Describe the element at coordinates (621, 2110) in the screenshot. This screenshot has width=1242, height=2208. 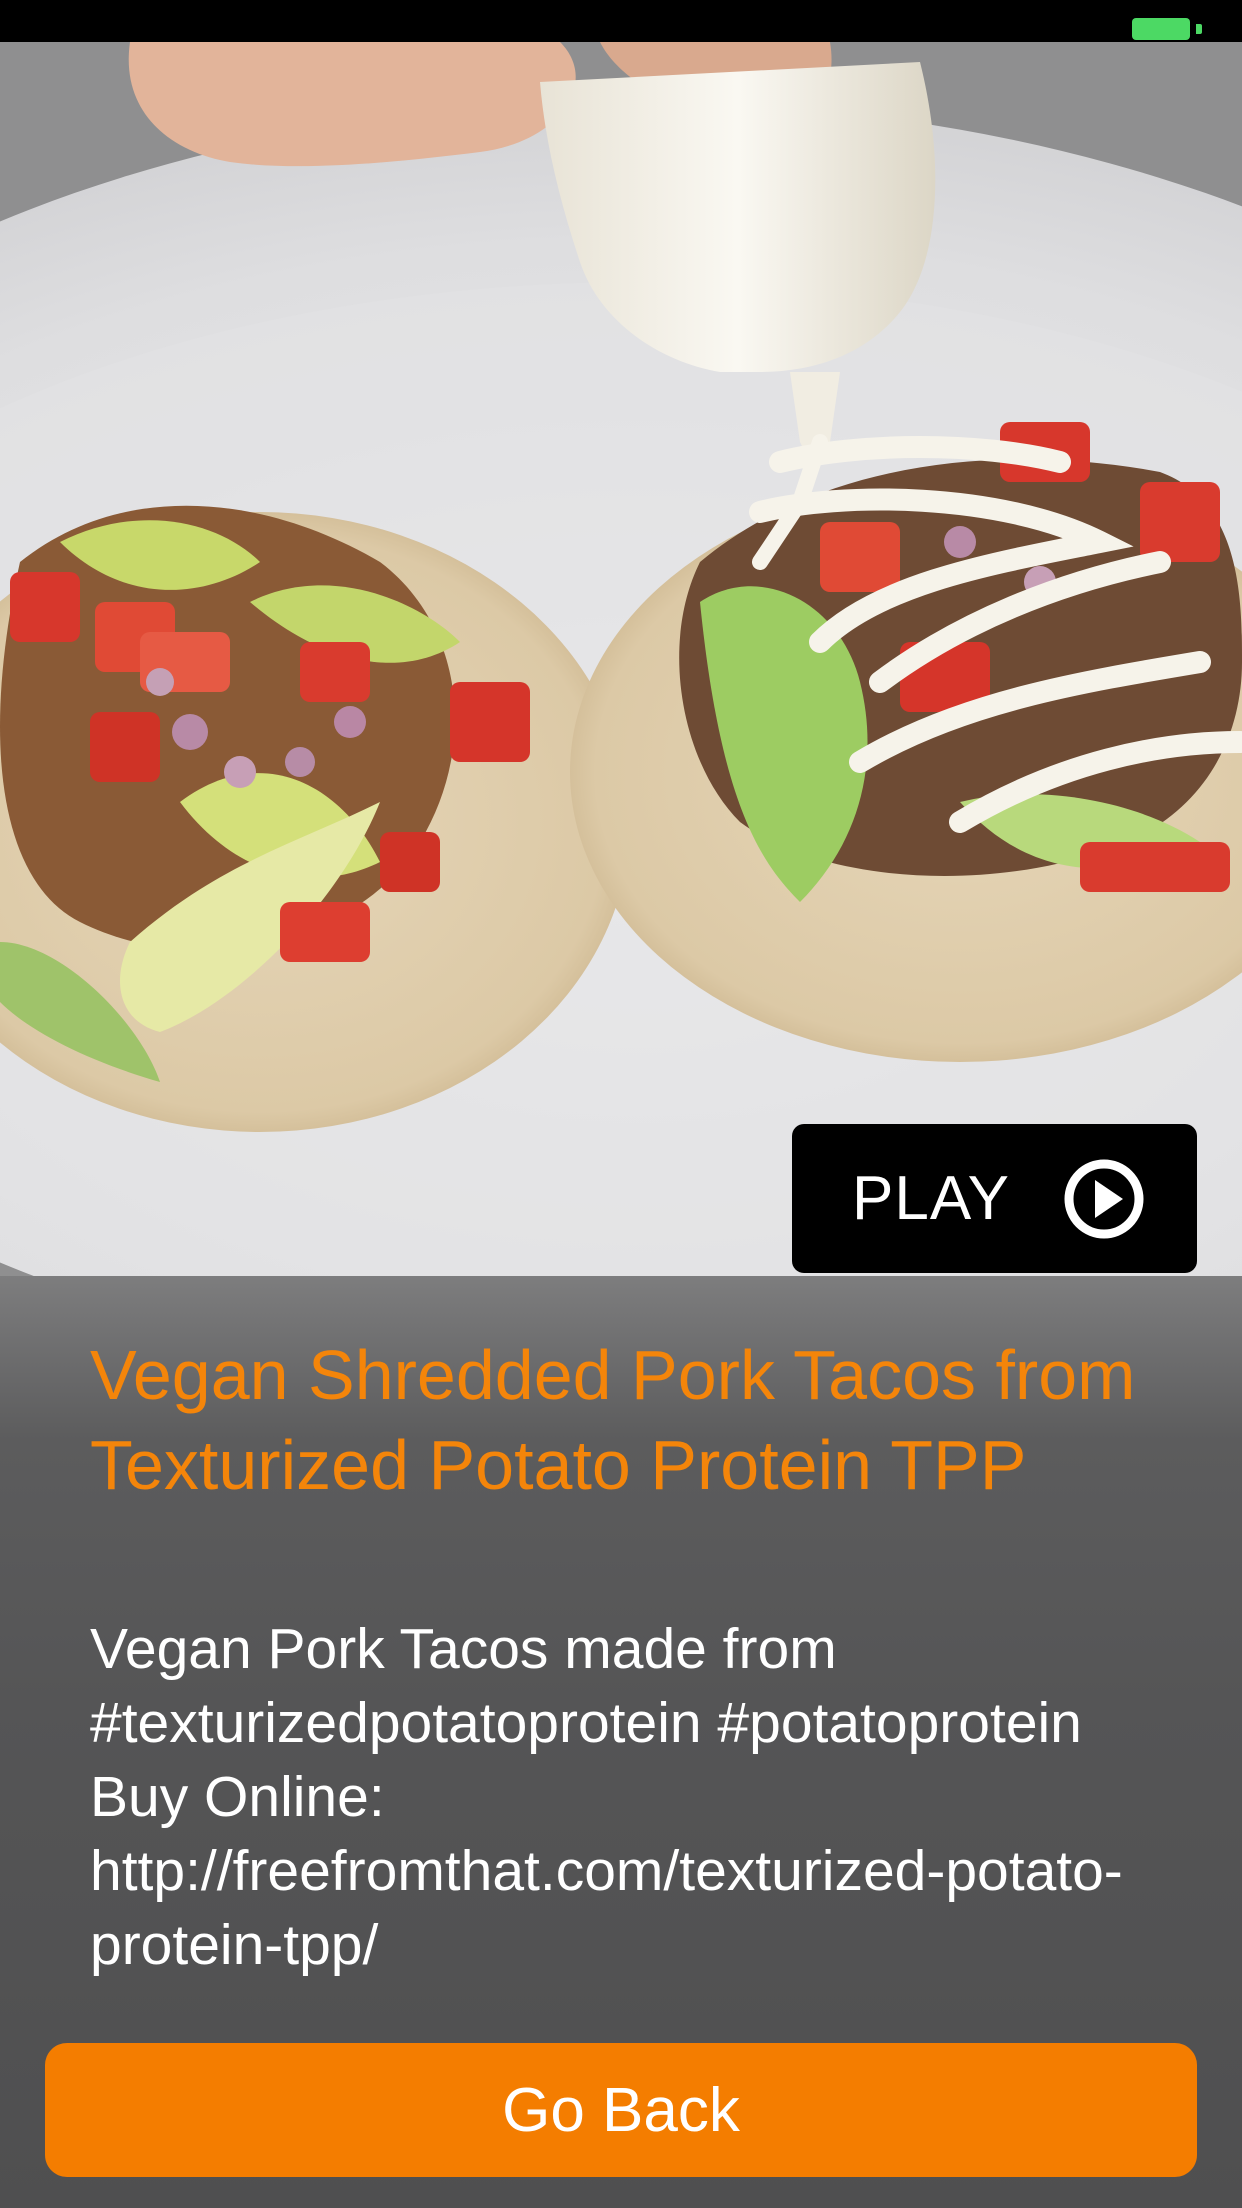
I see `go-back-button: Go Back` at that location.